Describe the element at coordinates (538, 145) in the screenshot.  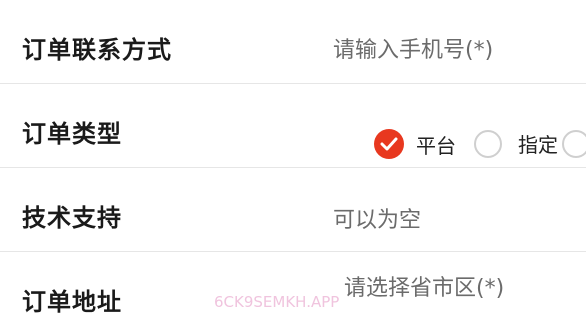
I see `radio-label-designated: 指定` at that location.